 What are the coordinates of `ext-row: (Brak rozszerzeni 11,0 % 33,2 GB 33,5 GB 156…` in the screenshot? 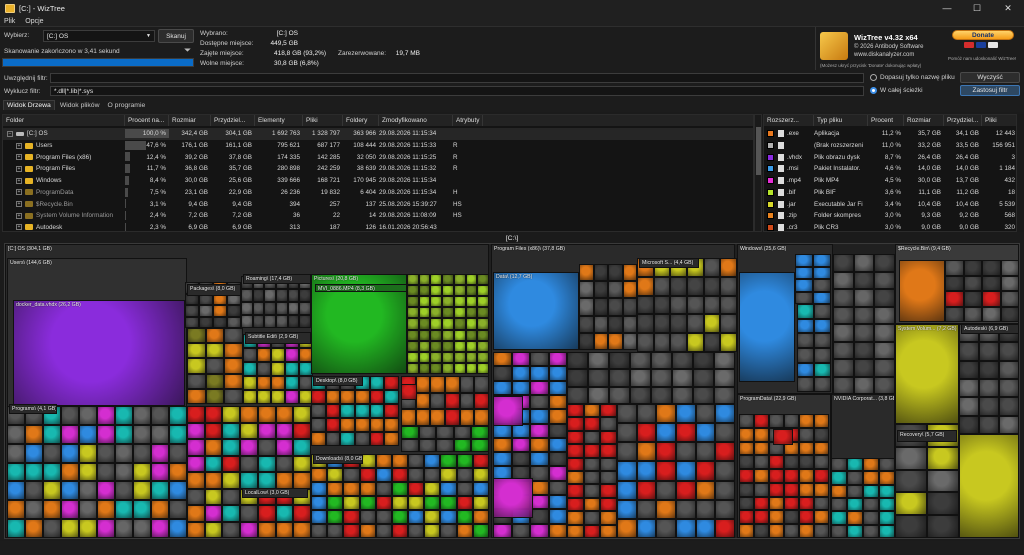 It's located at (890, 146).